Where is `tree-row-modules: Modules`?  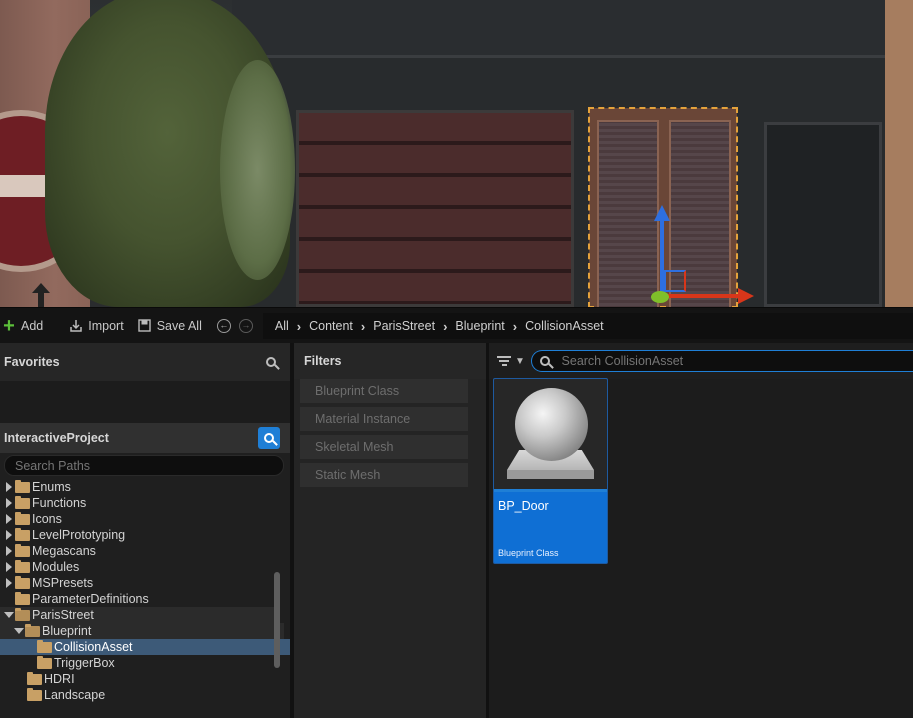 tree-row-modules: Modules is located at coordinates (138, 567).